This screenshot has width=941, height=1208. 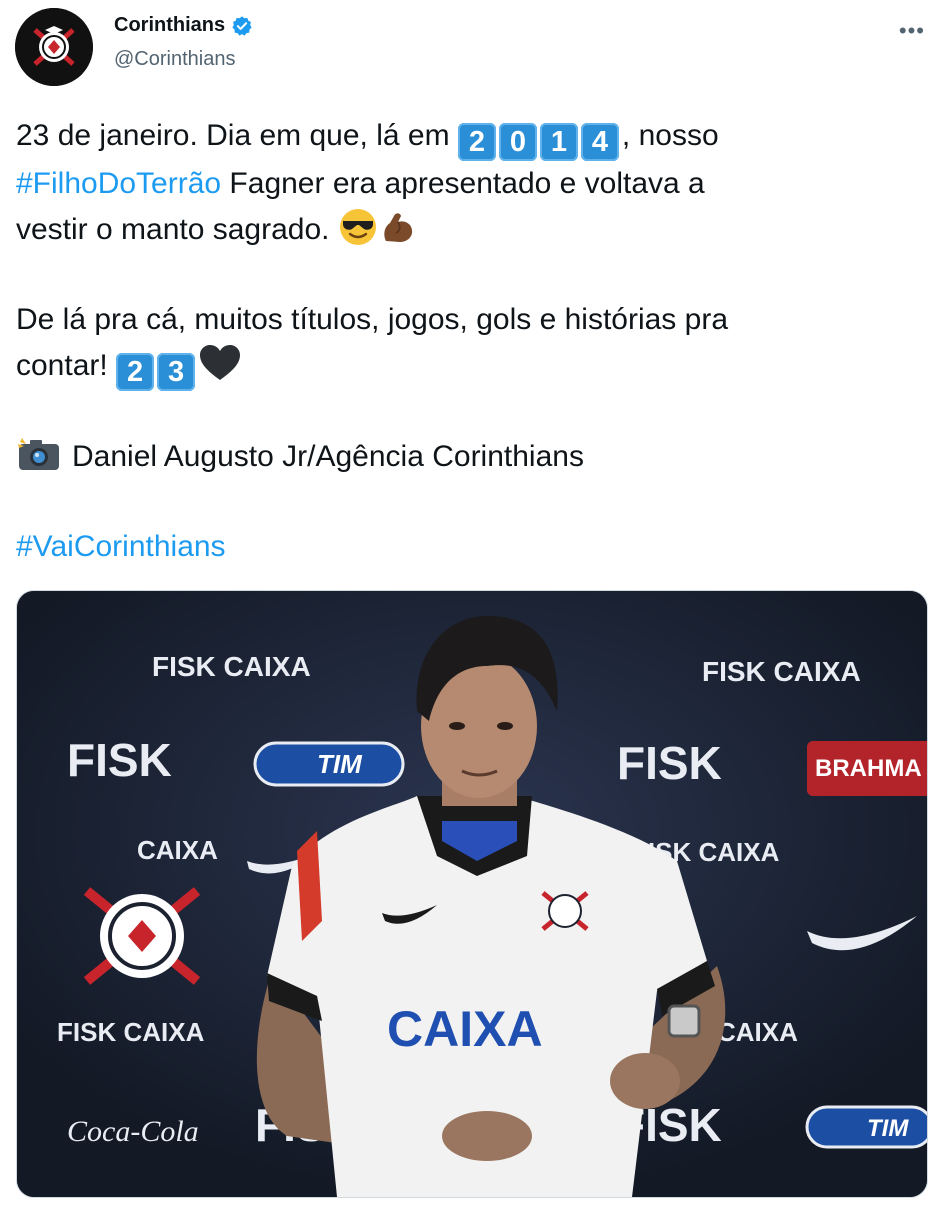 What do you see at coordinates (174, 59) in the screenshot?
I see `author-handle: @Corinthians` at bounding box center [174, 59].